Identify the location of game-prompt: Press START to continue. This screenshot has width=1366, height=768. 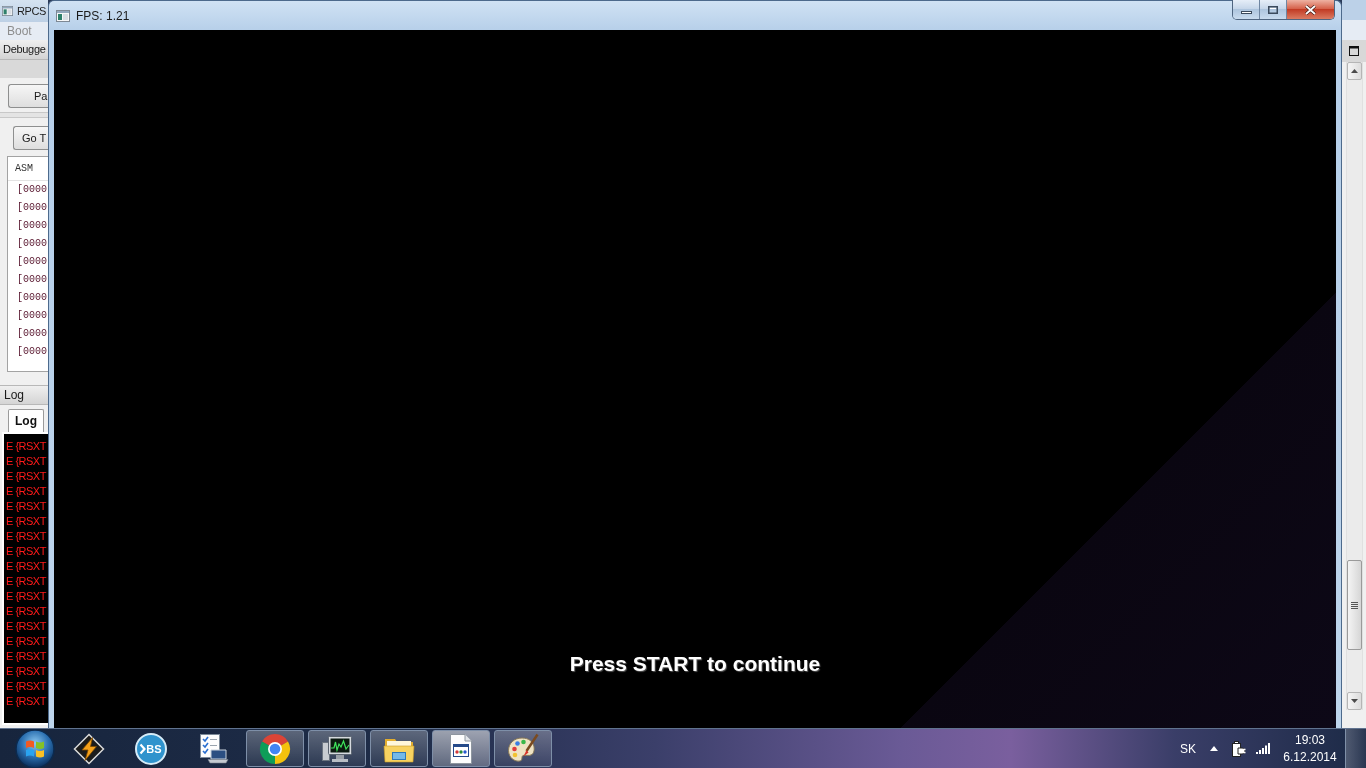
(695, 663).